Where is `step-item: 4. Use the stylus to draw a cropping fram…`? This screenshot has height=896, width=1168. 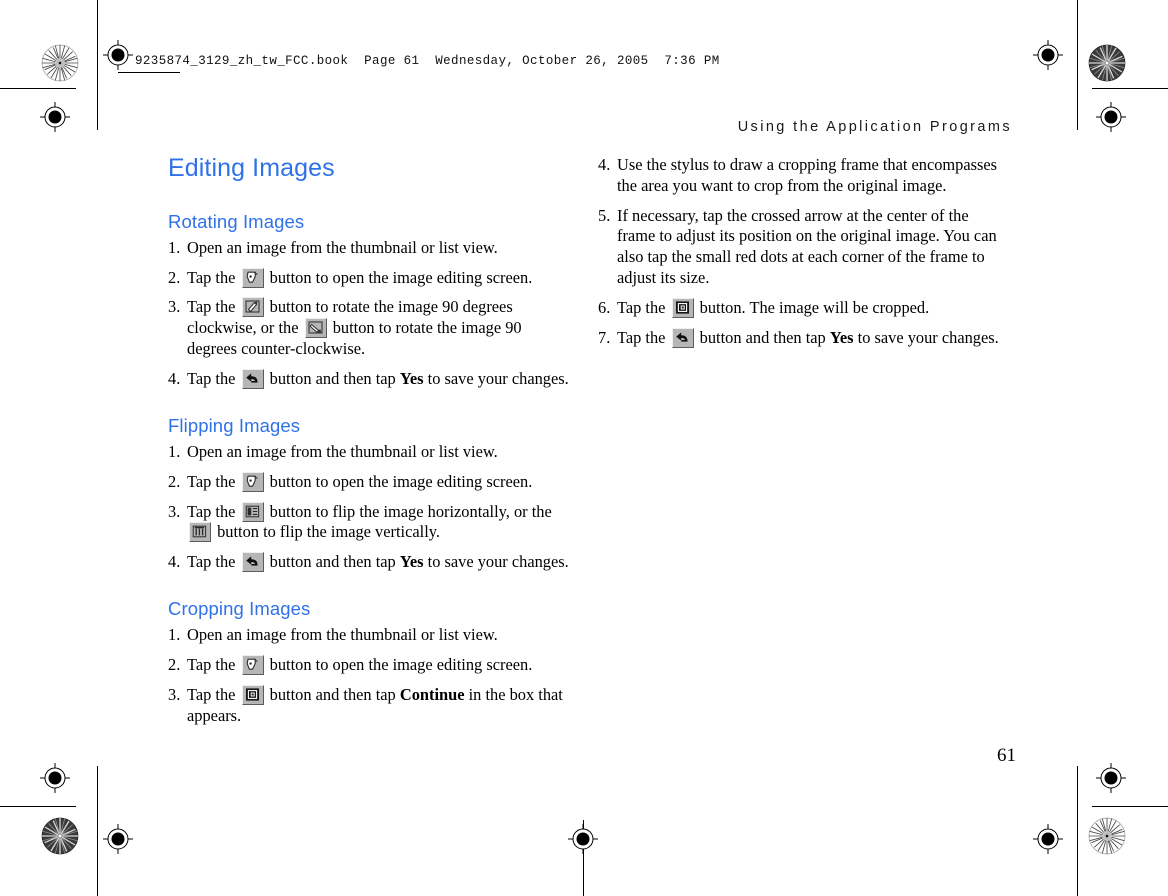 step-item: 4. Use the stylus to draw a cropping fram… is located at coordinates (801, 176).